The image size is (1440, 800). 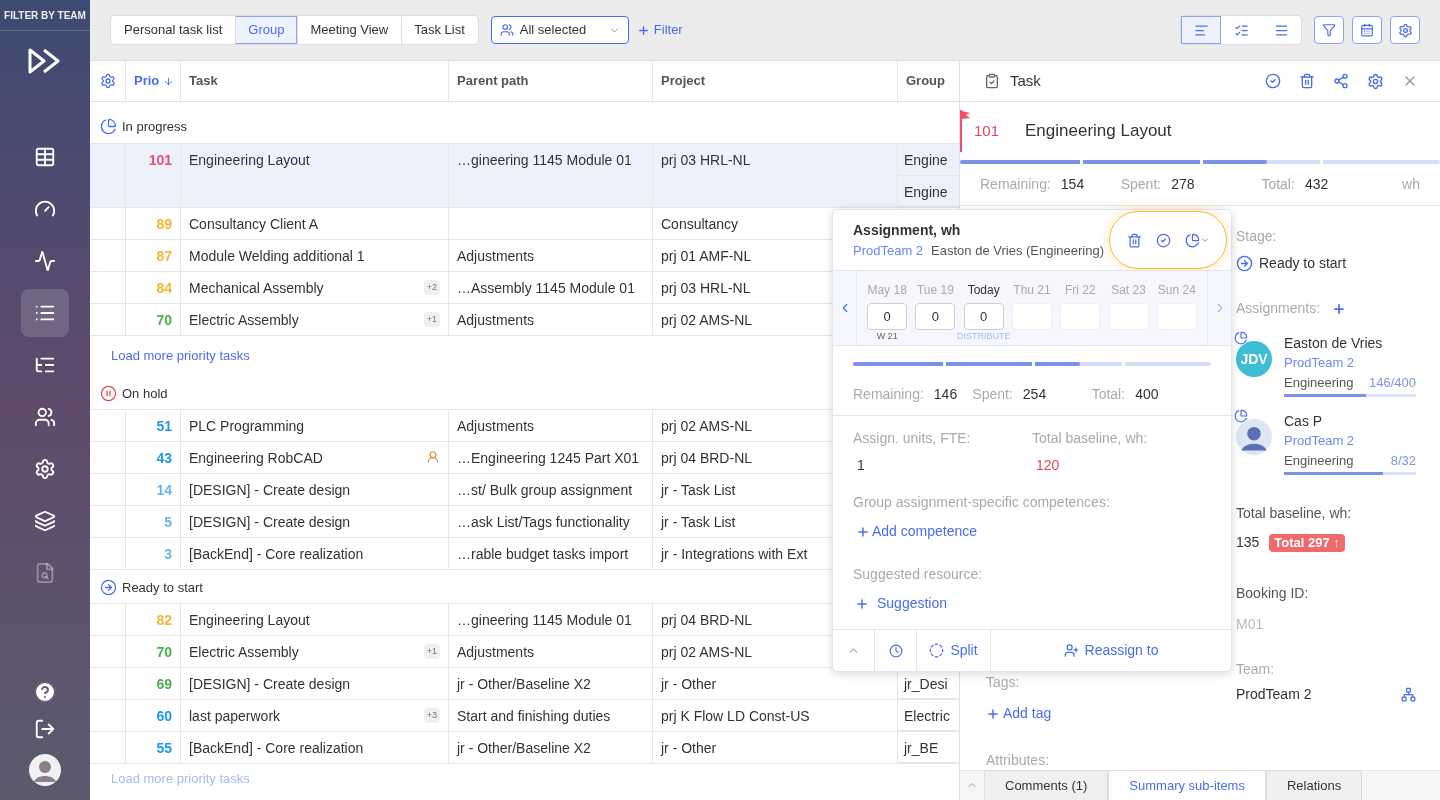 I want to click on assignee-item: Cas P ProdTeam 2 Engineering 8/32, so click(x=1326, y=443).